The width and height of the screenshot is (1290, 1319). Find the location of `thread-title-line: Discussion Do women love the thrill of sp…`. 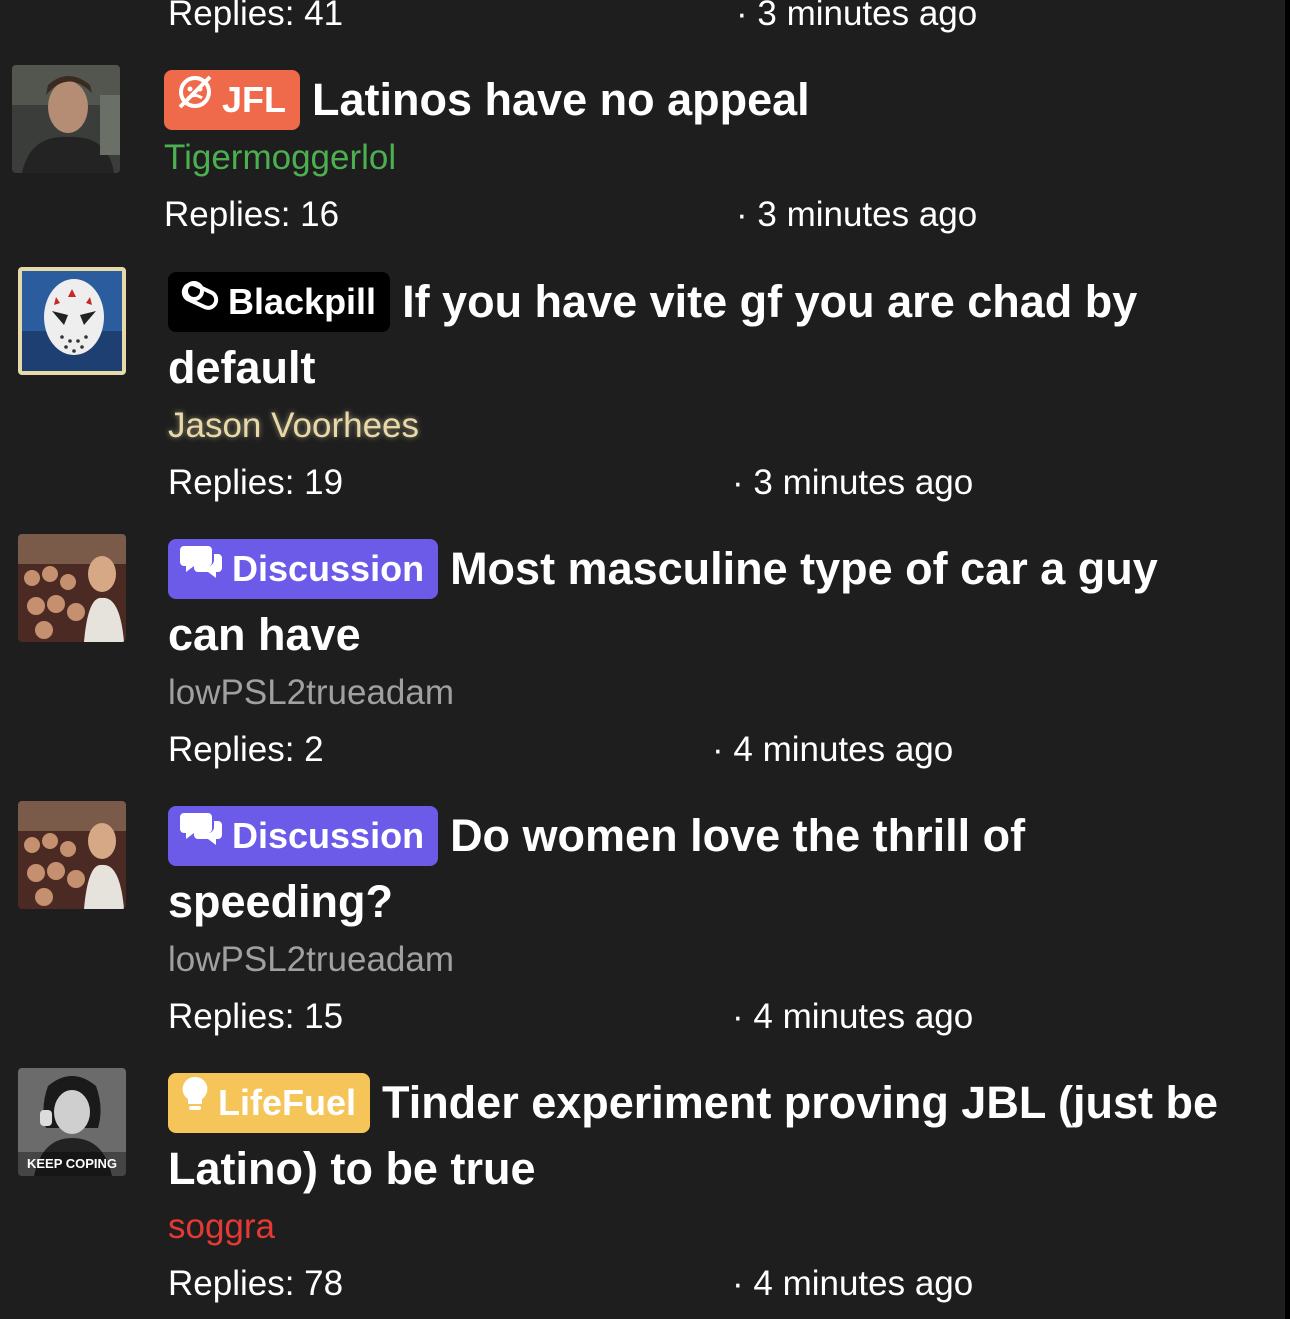

thread-title-line: Discussion Do women love the thrill of sp… is located at coordinates (706, 869).